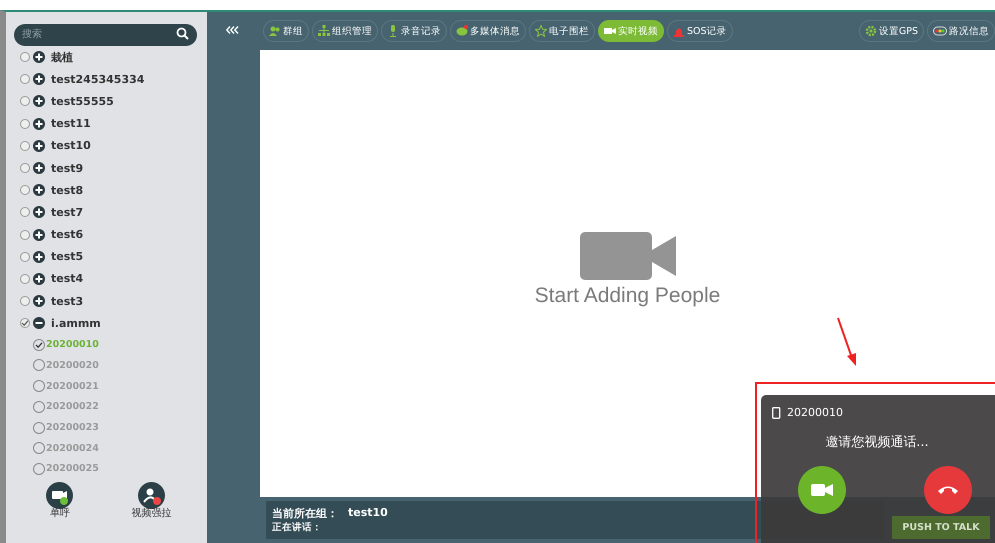 Image resolution: width=995 pixels, height=543 pixels. Describe the element at coordinates (815, 412) in the screenshot. I see `caller-id: 20200010` at that location.